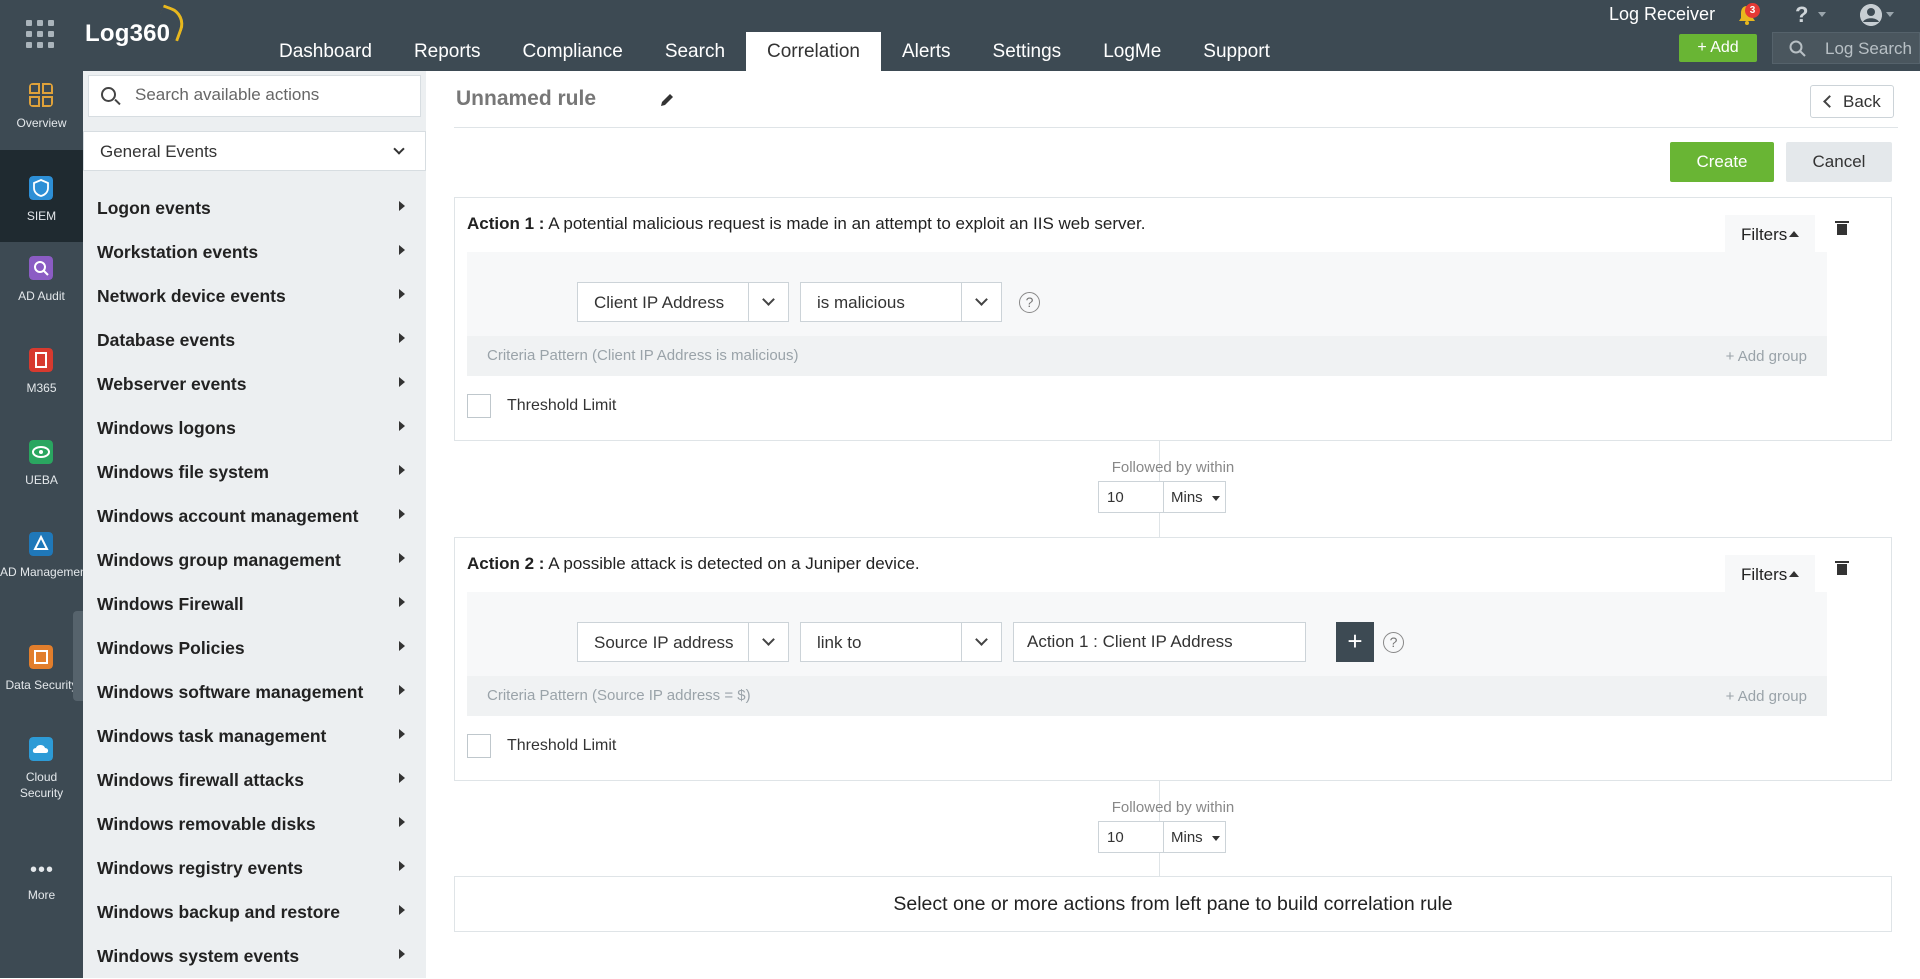 Image resolution: width=1920 pixels, height=979 pixels. I want to click on log-search-button: Log Search, so click(1846, 48).